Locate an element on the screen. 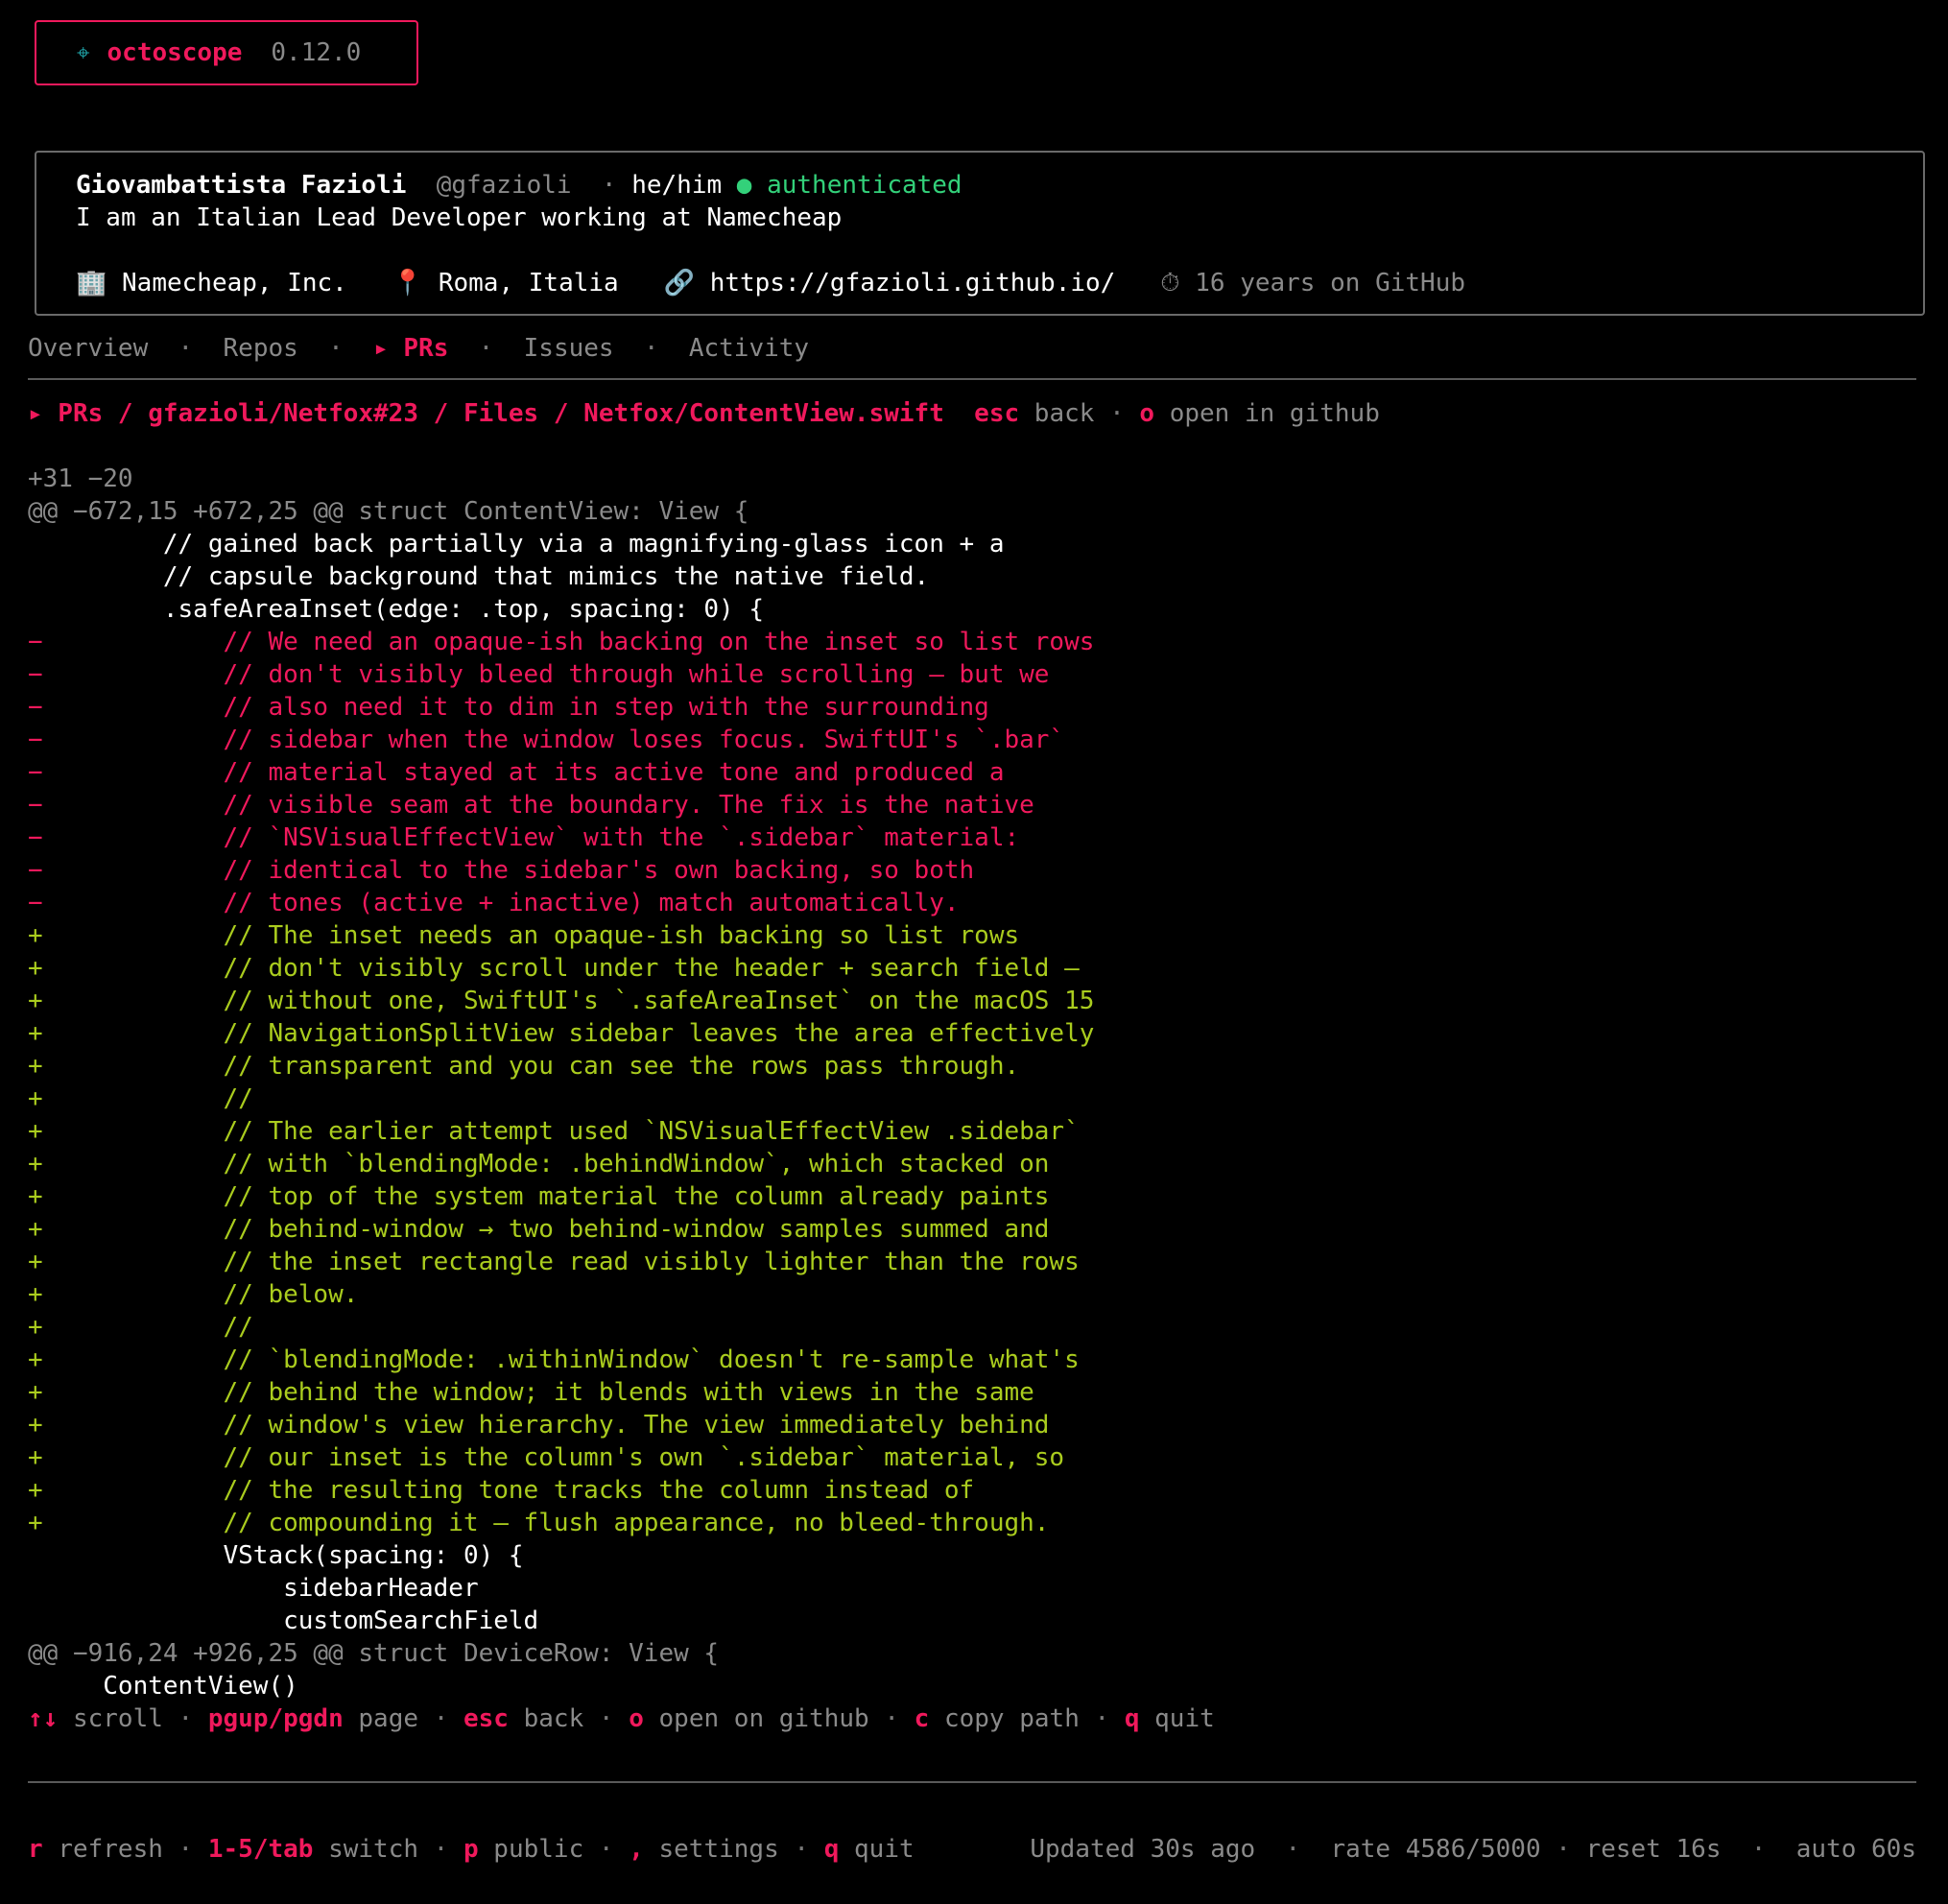 This screenshot has height=1904, width=1948. switch-key: 1-5/tab is located at coordinates (261, 1850).